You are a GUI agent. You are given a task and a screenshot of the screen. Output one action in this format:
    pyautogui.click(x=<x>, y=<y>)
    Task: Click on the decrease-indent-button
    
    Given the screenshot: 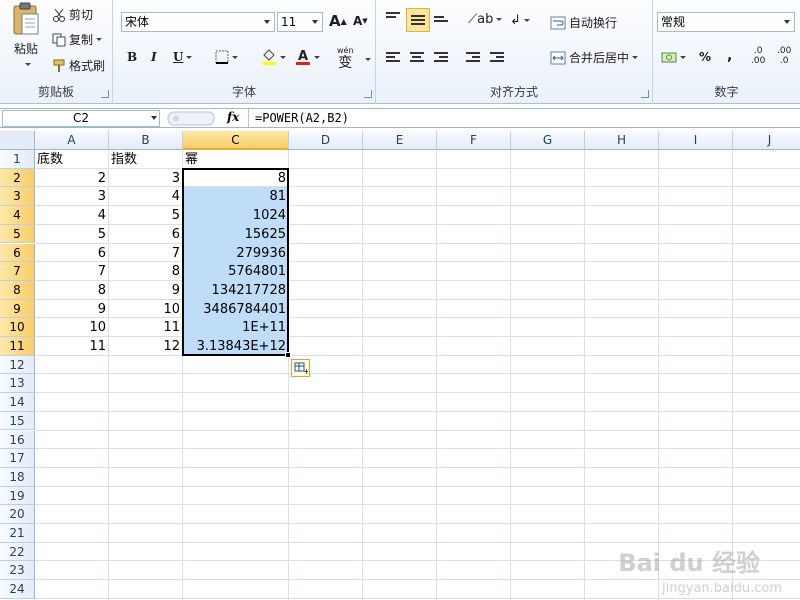 What is the action you would take?
    pyautogui.click(x=473, y=57)
    